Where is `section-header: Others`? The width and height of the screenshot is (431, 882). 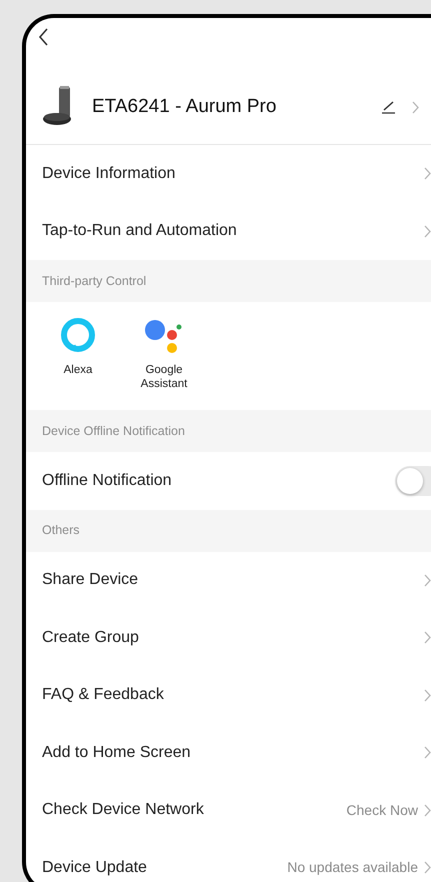
section-header: Others is located at coordinates (228, 531).